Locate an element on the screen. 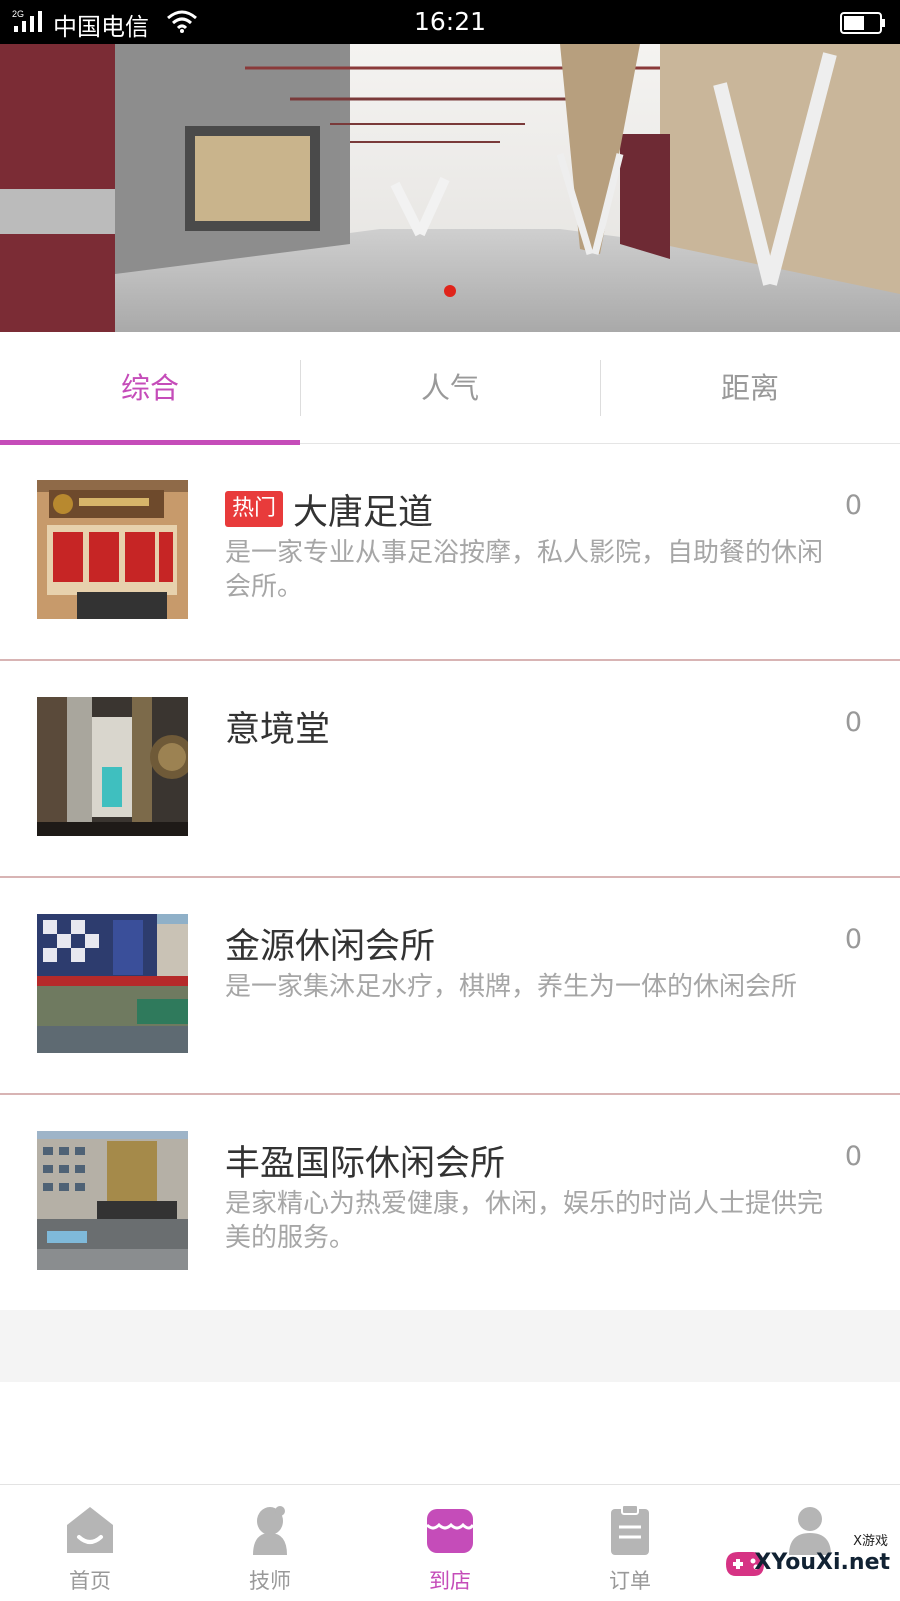  store-name-row: 热门 大唐足道 is located at coordinates (329, 509).